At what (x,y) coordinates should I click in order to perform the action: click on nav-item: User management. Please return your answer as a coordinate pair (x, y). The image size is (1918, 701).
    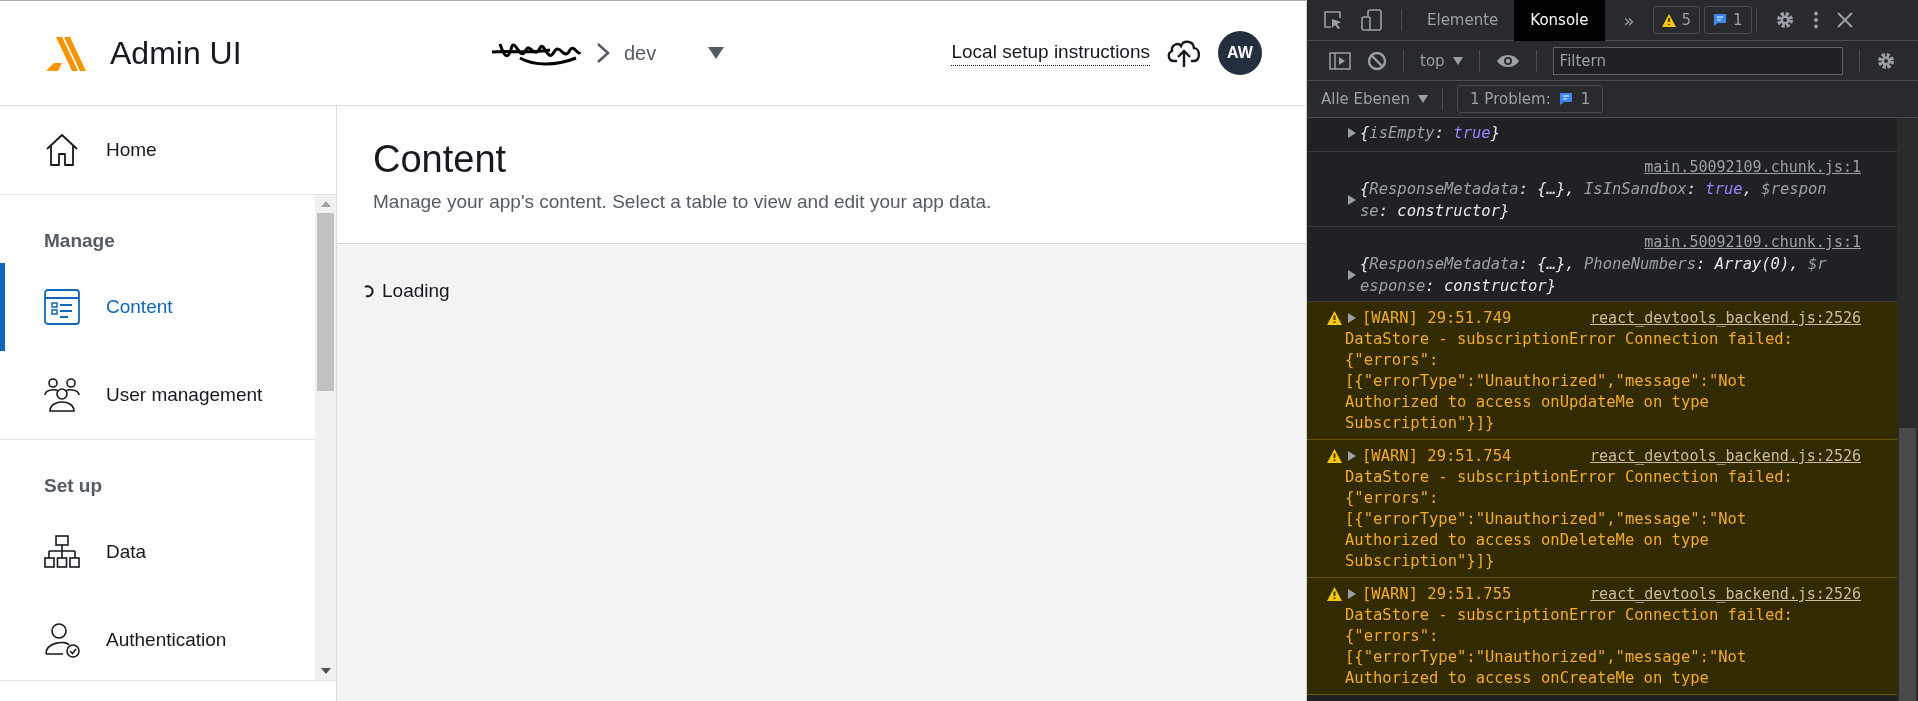
    Looking at the image, I should click on (157, 395).